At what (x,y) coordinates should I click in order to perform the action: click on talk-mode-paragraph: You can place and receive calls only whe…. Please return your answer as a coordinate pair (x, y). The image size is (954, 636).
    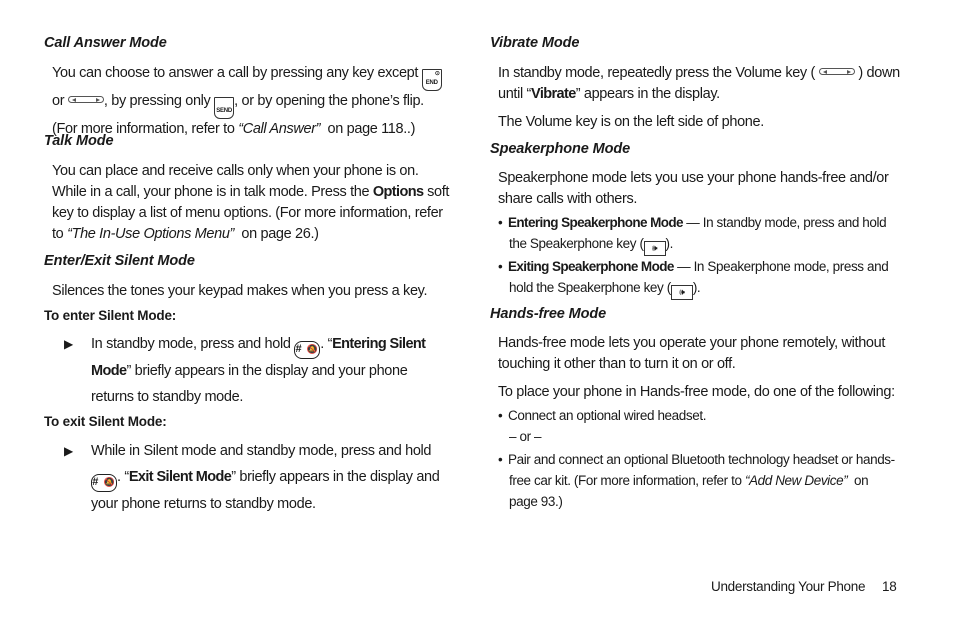
    Looking at the image, I should click on (251, 202).